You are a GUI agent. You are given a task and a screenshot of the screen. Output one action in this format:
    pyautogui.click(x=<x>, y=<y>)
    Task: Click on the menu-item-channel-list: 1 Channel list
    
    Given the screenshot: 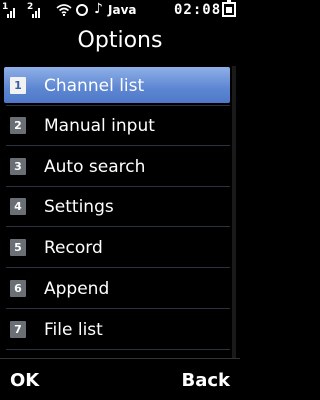 What is the action you would take?
    pyautogui.click(x=120, y=86)
    